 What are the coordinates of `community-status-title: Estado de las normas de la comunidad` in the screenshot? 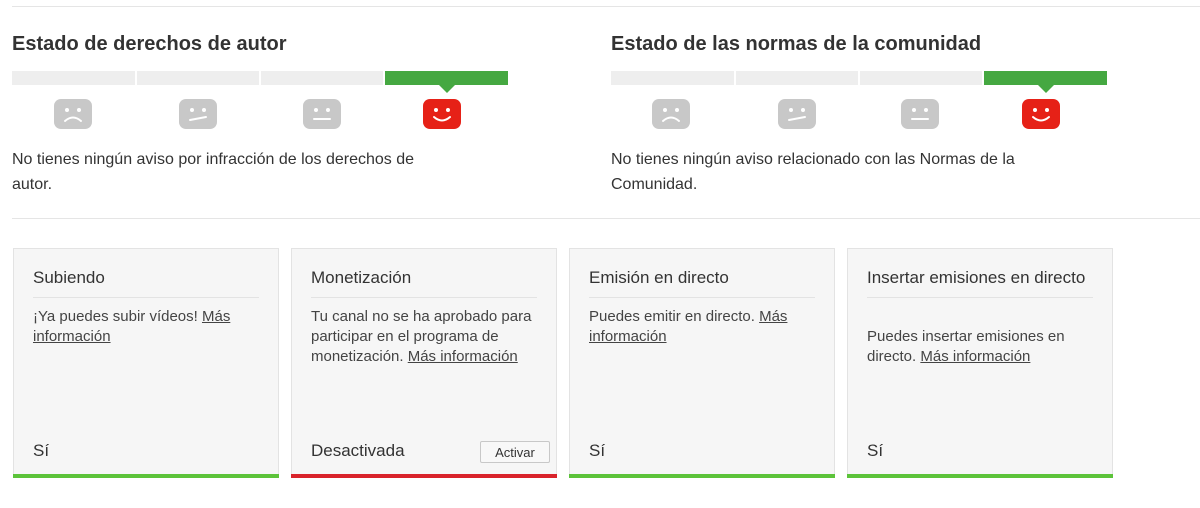 It's located at (796, 44).